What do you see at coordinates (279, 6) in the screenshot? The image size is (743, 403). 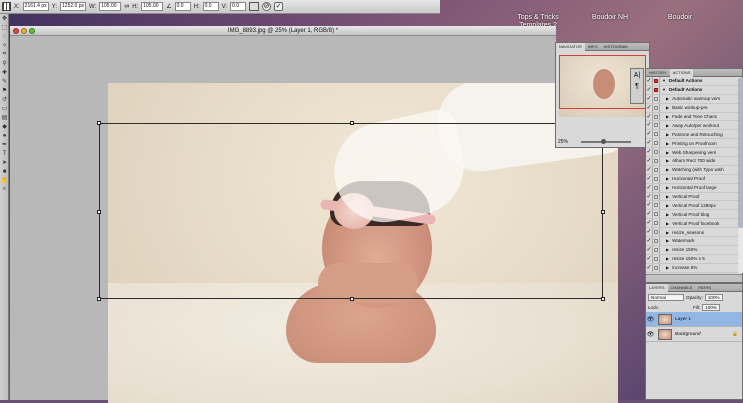 I see `commit-transform-icon: ✓` at bounding box center [279, 6].